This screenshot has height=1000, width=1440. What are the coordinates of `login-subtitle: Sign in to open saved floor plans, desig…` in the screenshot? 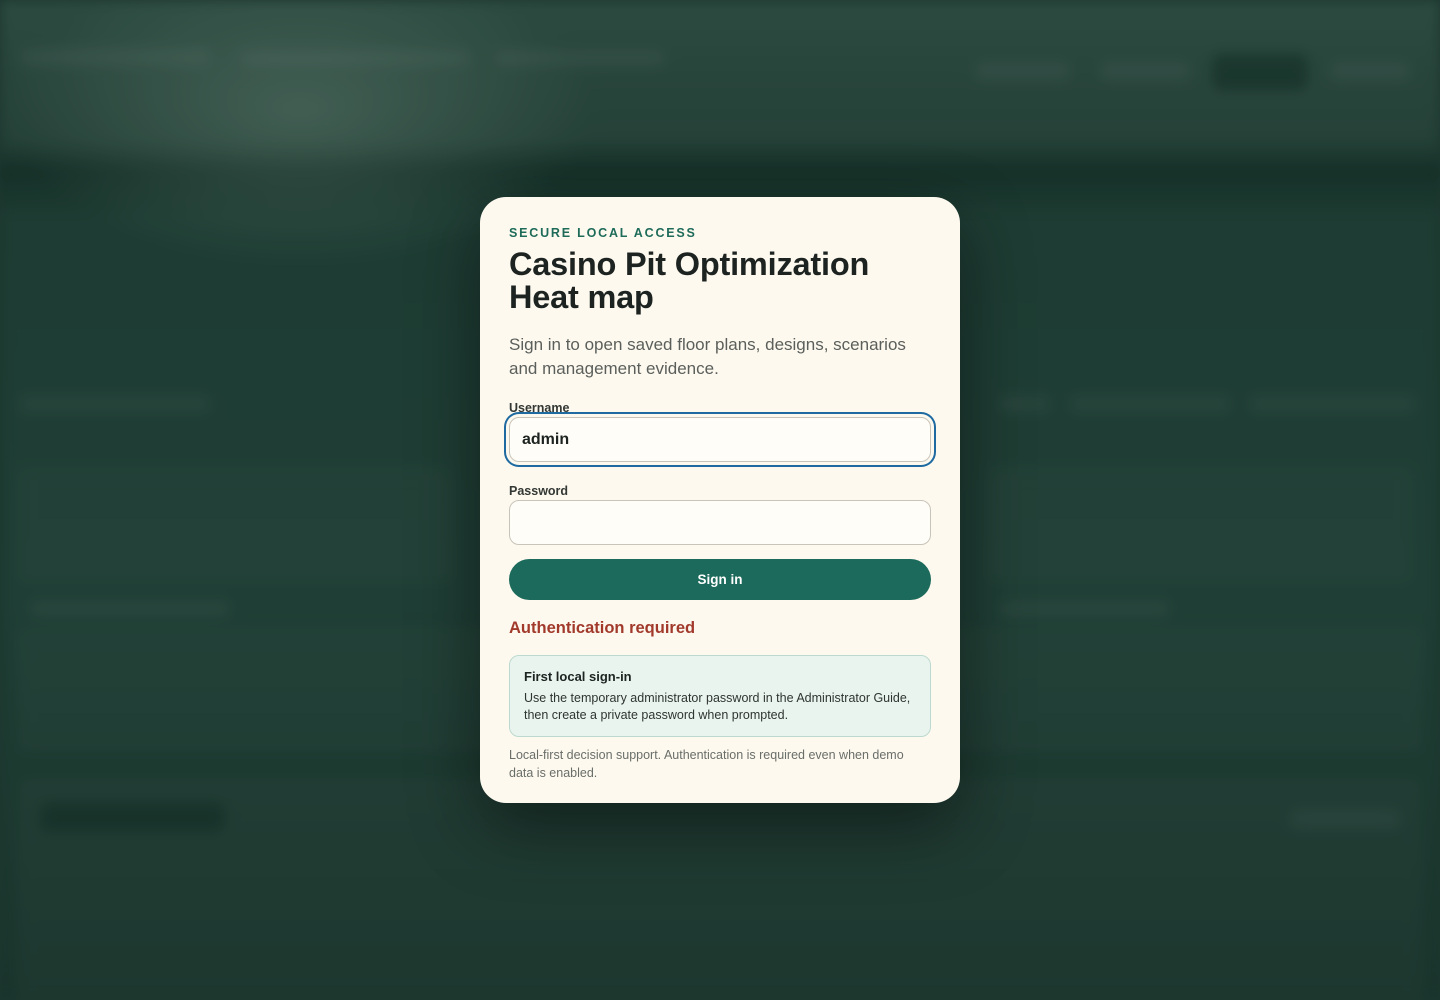 It's located at (707, 356).